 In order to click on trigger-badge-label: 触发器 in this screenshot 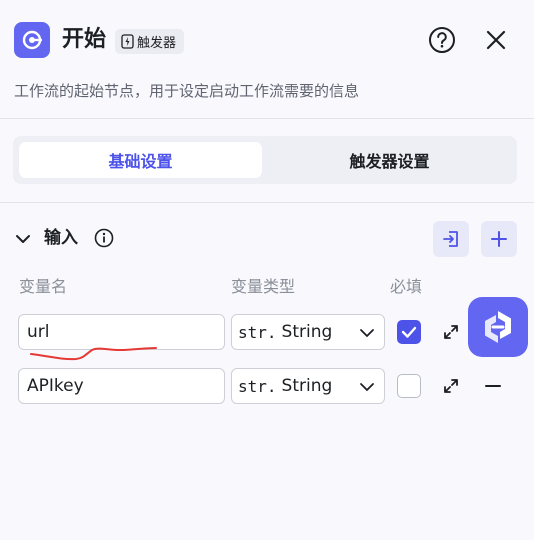, I will do `click(157, 43)`.